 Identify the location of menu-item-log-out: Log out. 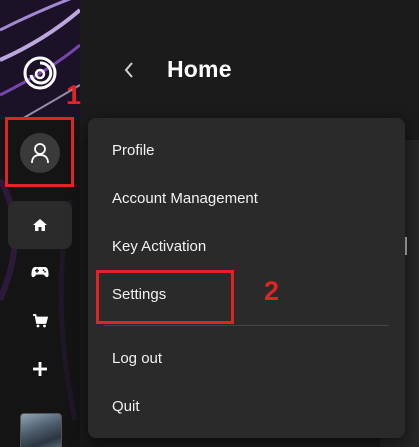
(137, 359).